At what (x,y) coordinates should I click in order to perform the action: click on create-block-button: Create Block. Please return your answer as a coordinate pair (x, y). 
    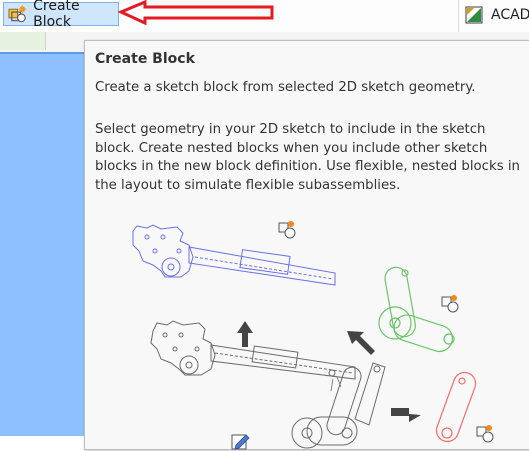
    Looking at the image, I should click on (61, 15).